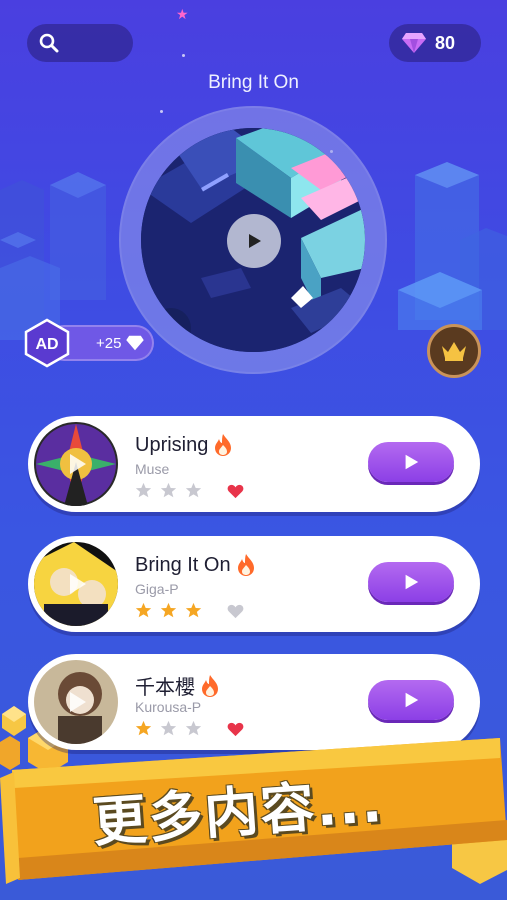  I want to click on song-title: Bring It On, so click(183, 564).